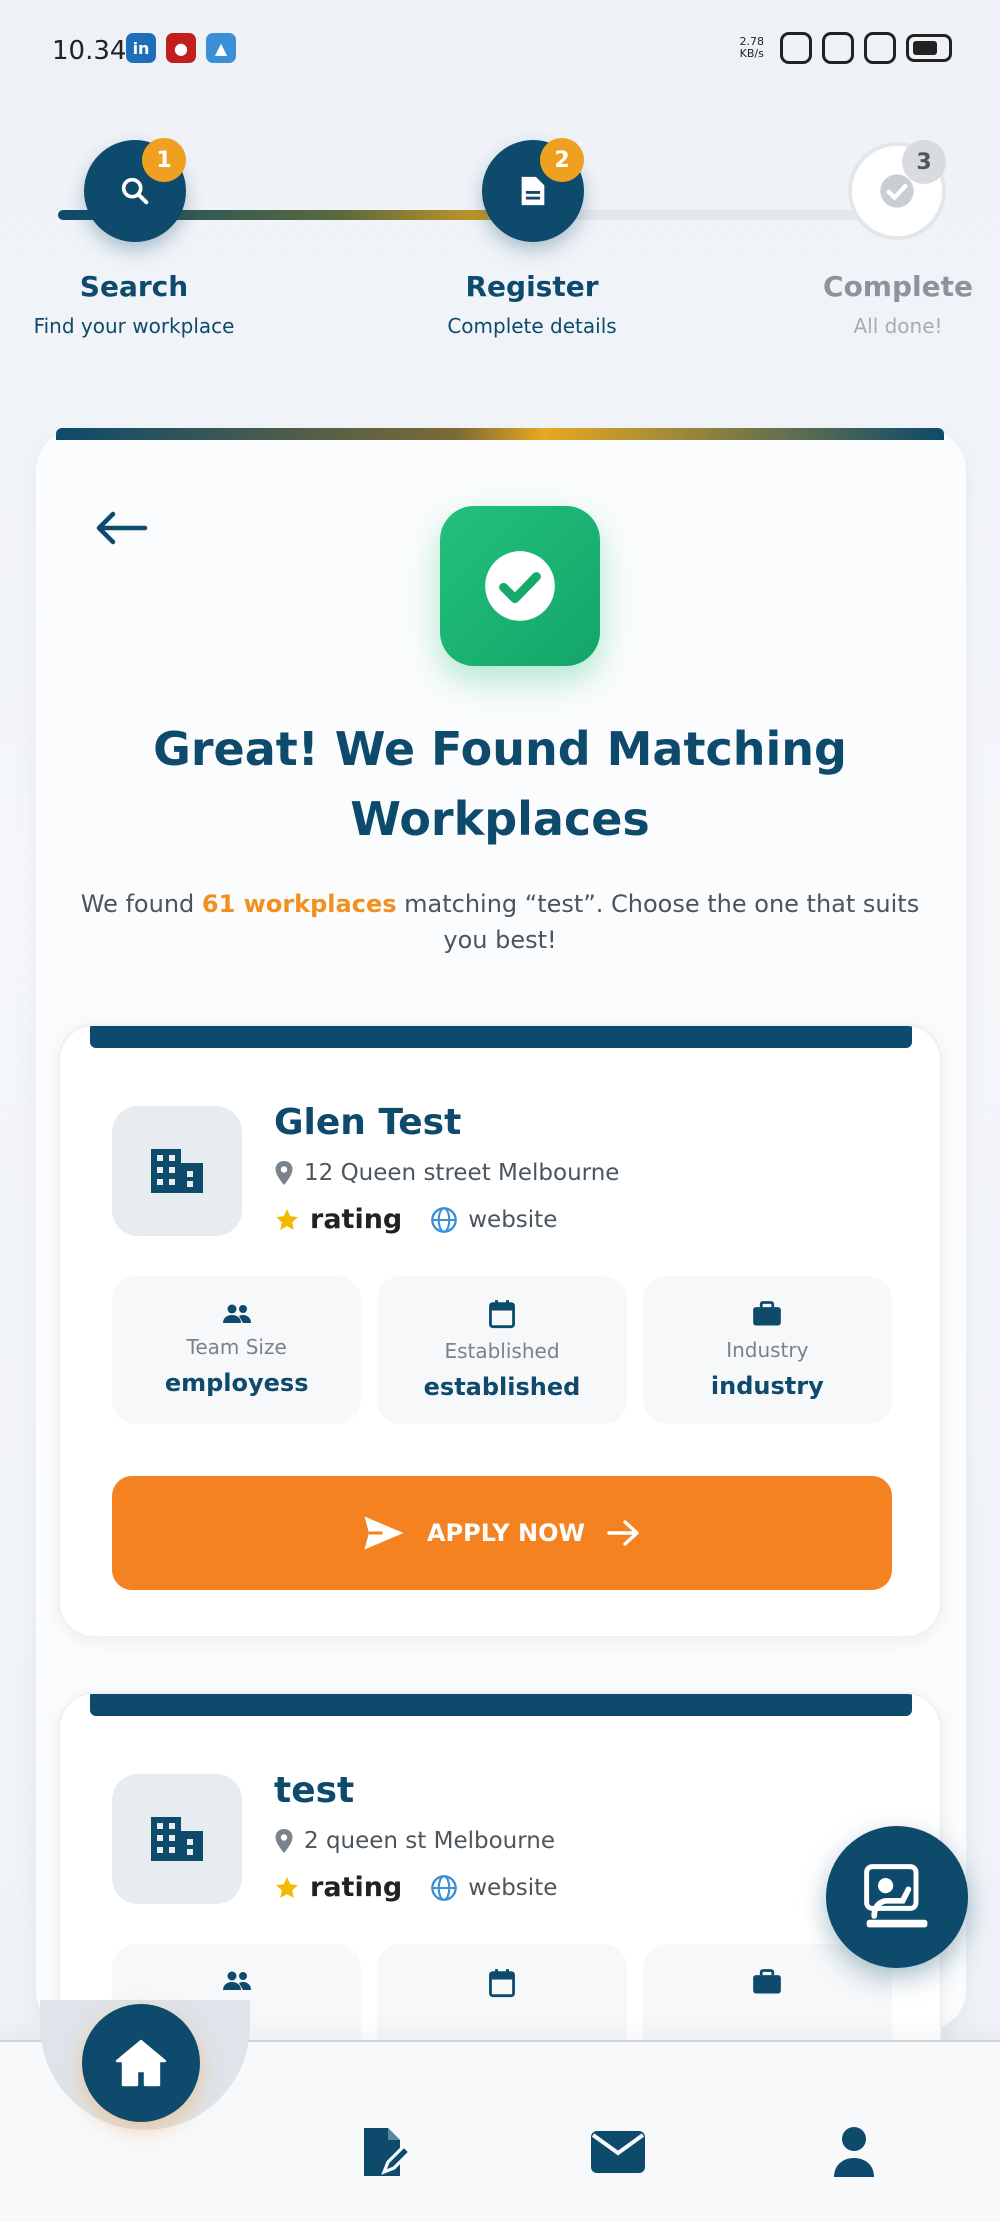  I want to click on search-icon, so click(135, 191).